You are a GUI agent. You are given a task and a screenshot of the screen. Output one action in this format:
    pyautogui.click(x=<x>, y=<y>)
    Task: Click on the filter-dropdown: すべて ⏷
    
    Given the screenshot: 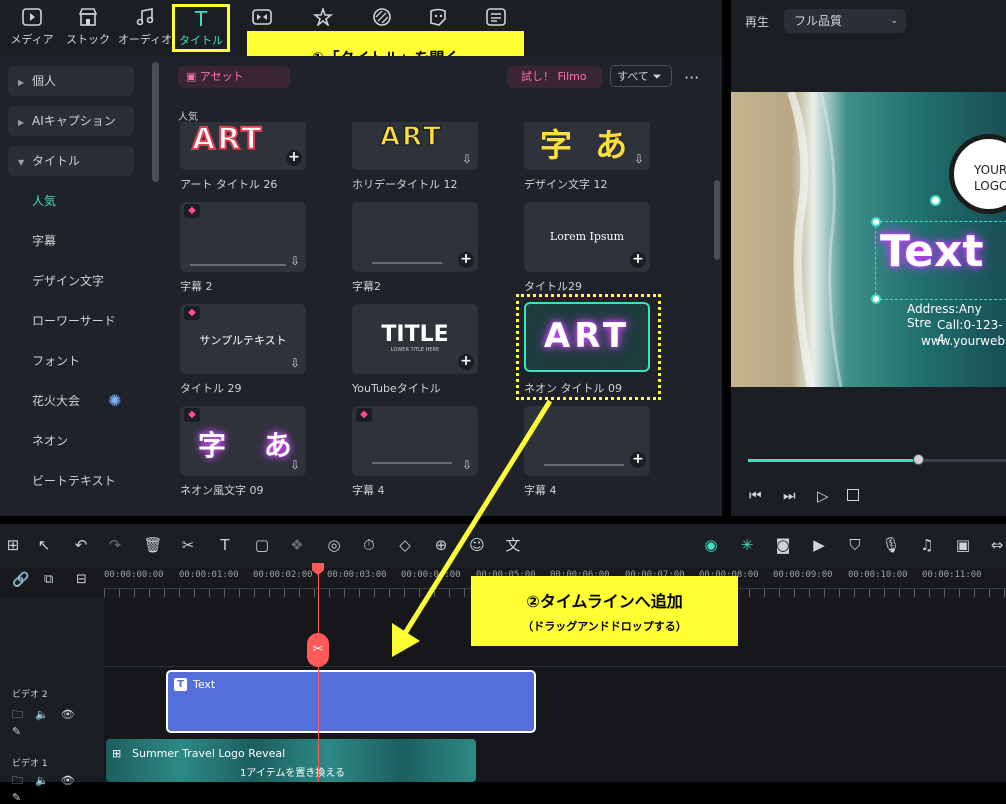 What is the action you would take?
    pyautogui.click(x=641, y=76)
    